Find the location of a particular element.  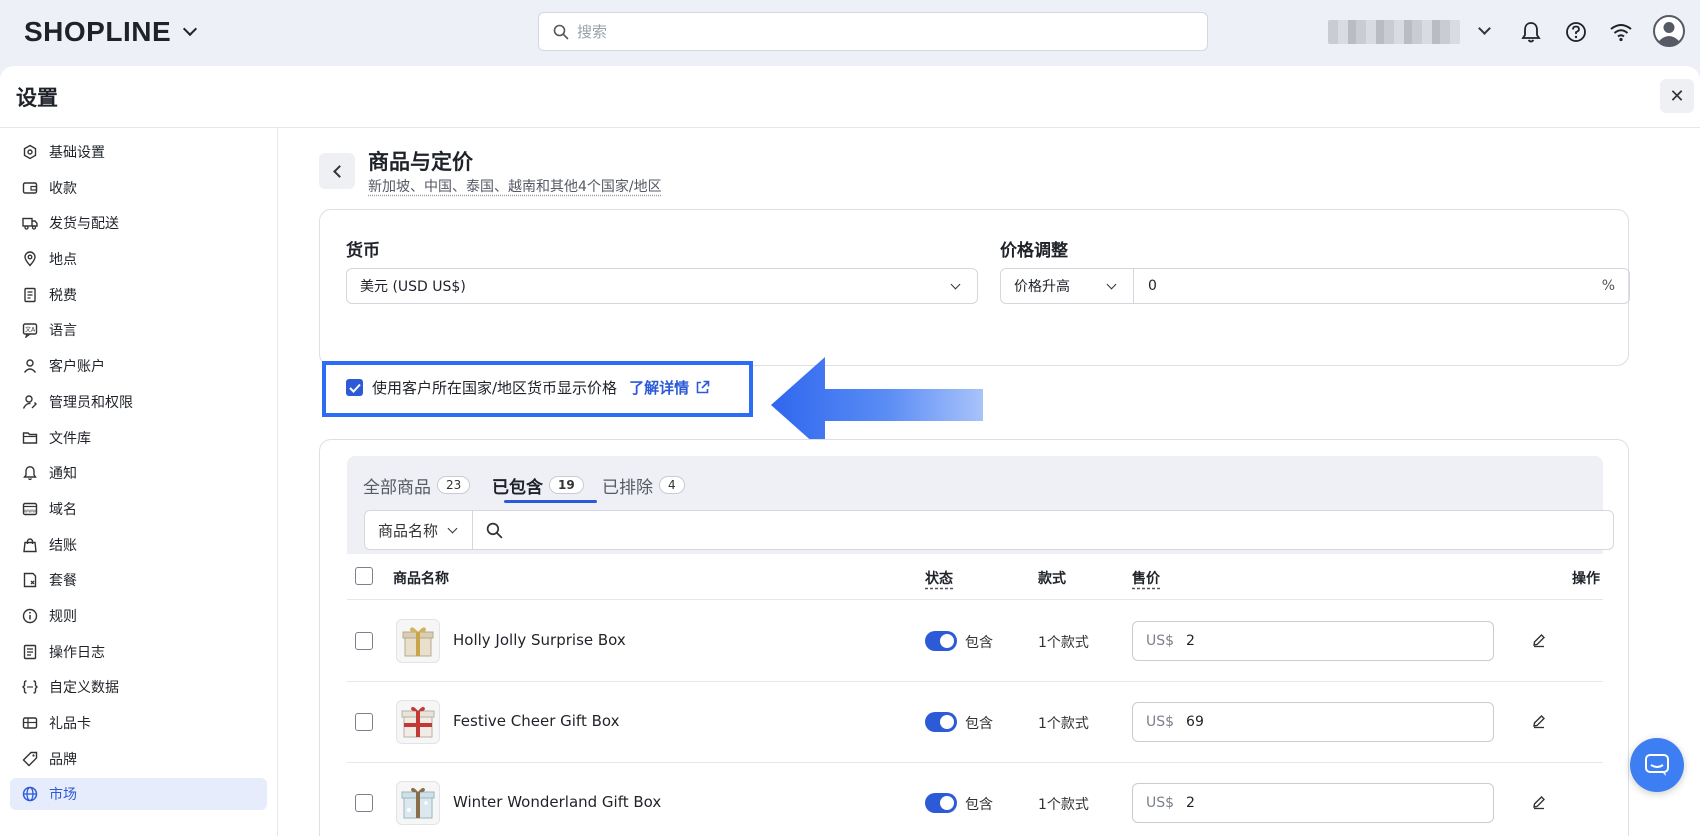

tab-excluded: 已排除 4 is located at coordinates (643, 485).